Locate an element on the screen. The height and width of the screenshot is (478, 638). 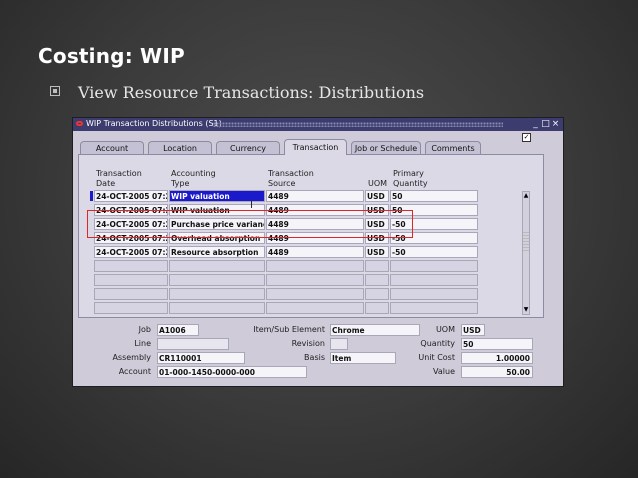
grid-scrollbar: ▲ ▼ is located at coordinates (526, 253).